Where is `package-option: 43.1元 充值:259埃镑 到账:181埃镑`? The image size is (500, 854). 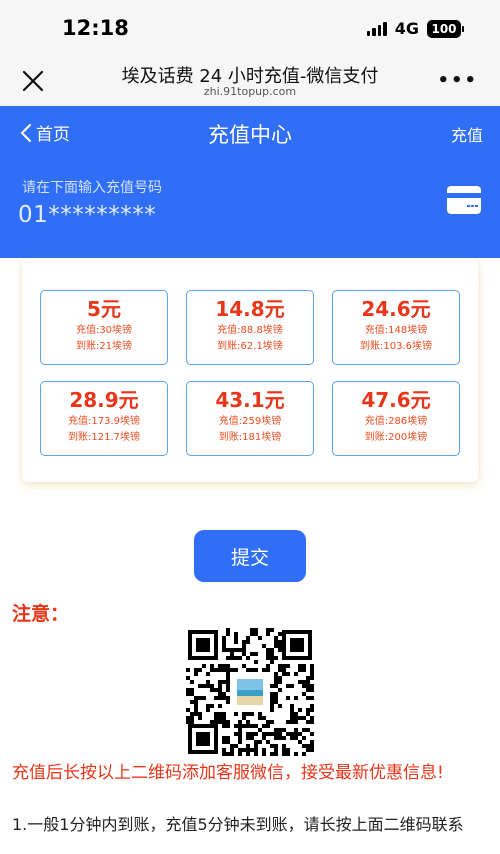 package-option: 43.1元 充值:259埃镑 到账:181埃镑 is located at coordinates (250, 418).